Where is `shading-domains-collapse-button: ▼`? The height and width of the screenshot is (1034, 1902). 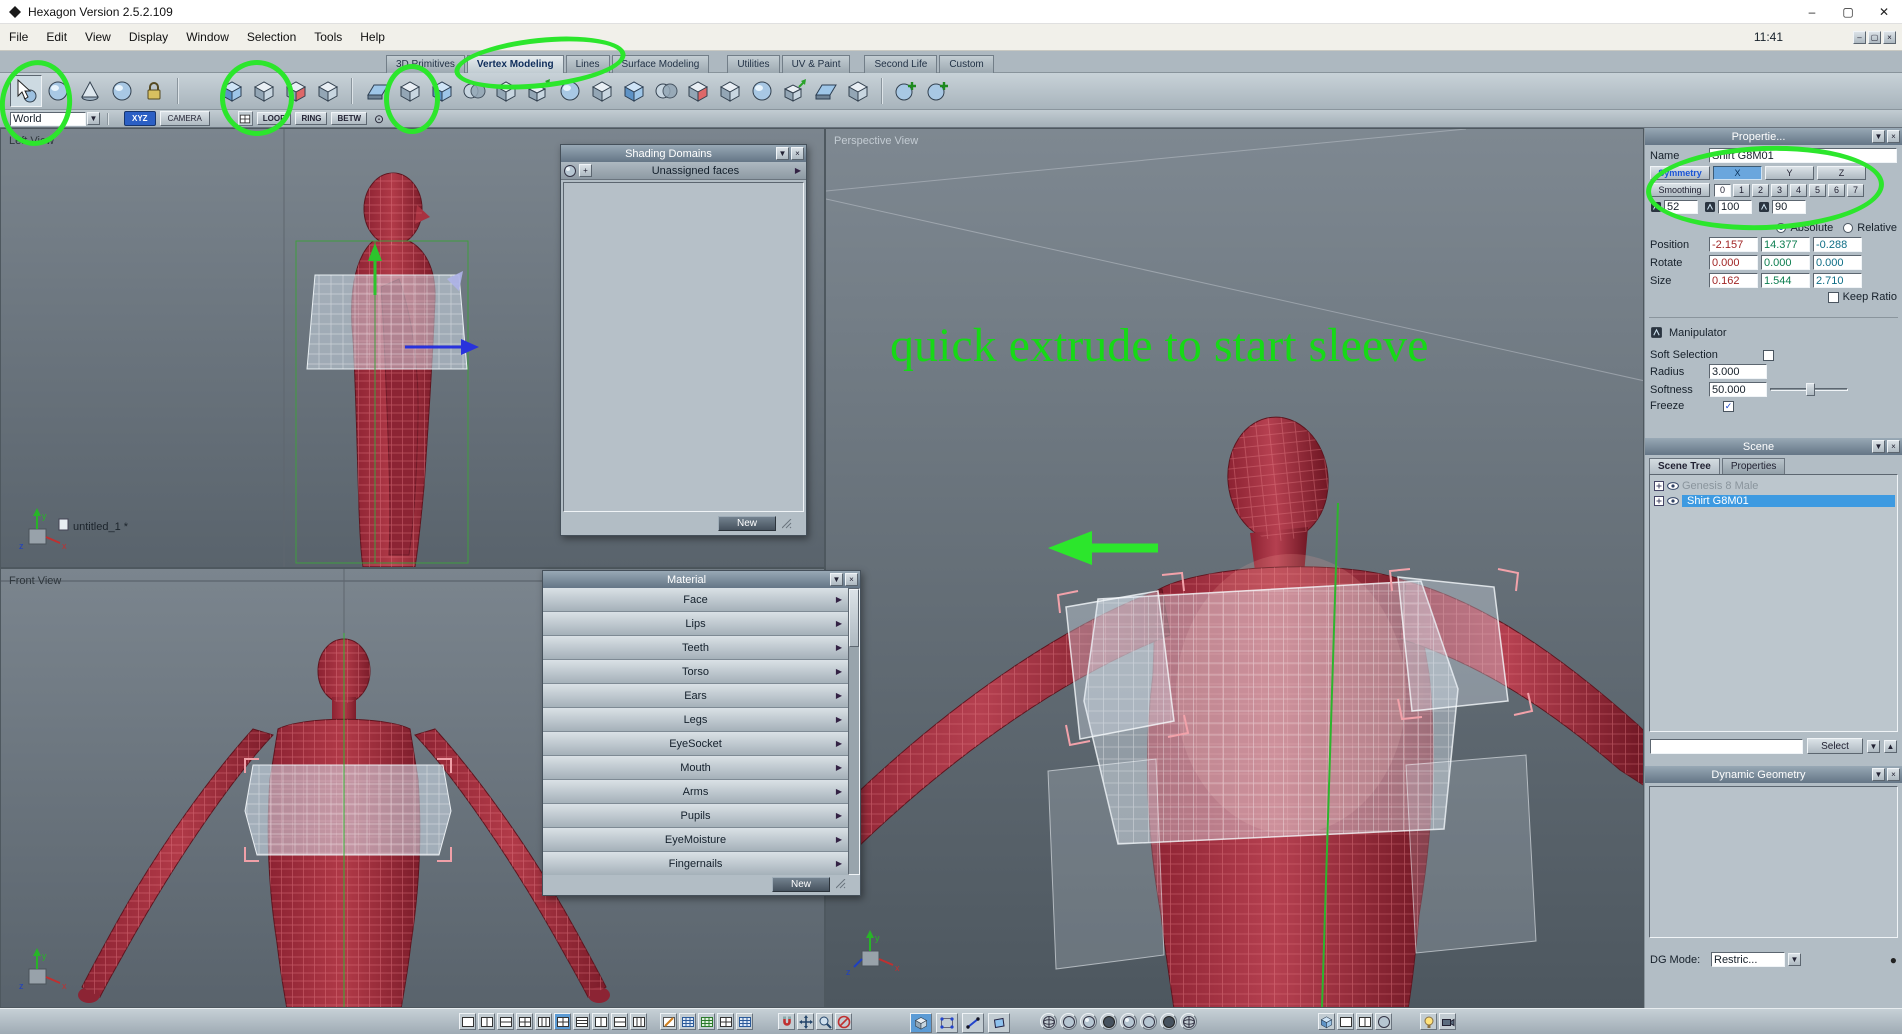 shading-domains-collapse-button: ▼ is located at coordinates (782, 153).